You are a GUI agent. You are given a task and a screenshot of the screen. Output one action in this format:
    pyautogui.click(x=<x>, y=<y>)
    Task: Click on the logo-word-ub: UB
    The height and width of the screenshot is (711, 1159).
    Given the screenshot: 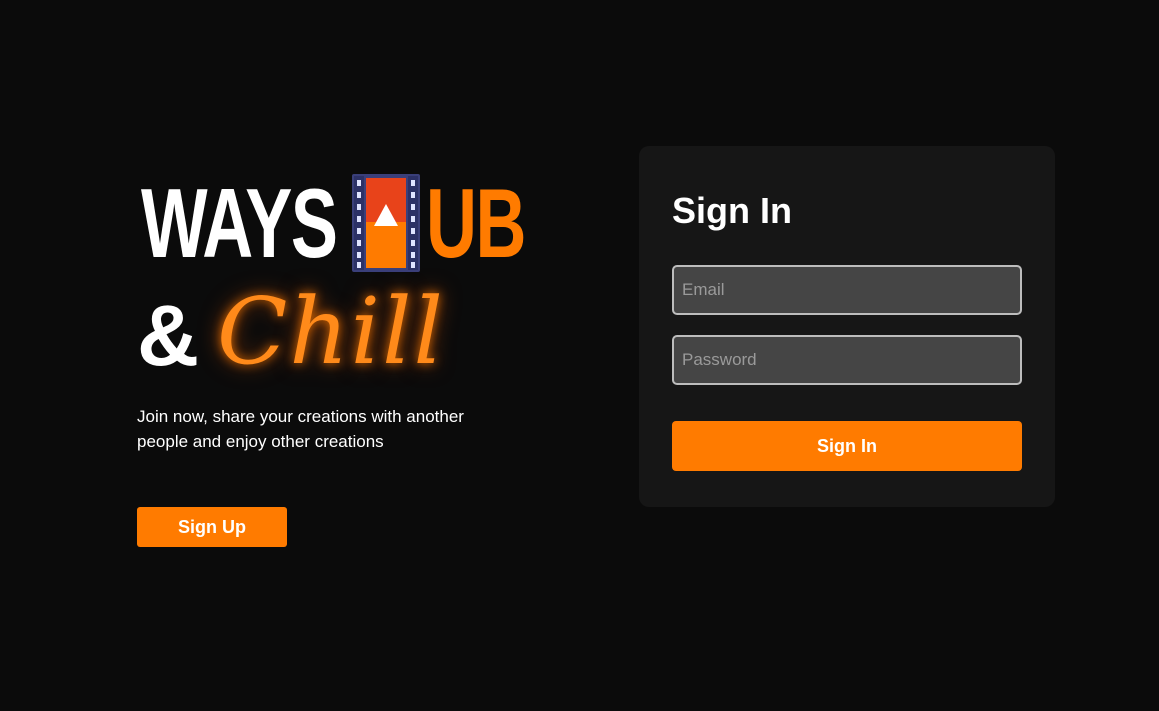 What is the action you would take?
    pyautogui.click(x=476, y=223)
    